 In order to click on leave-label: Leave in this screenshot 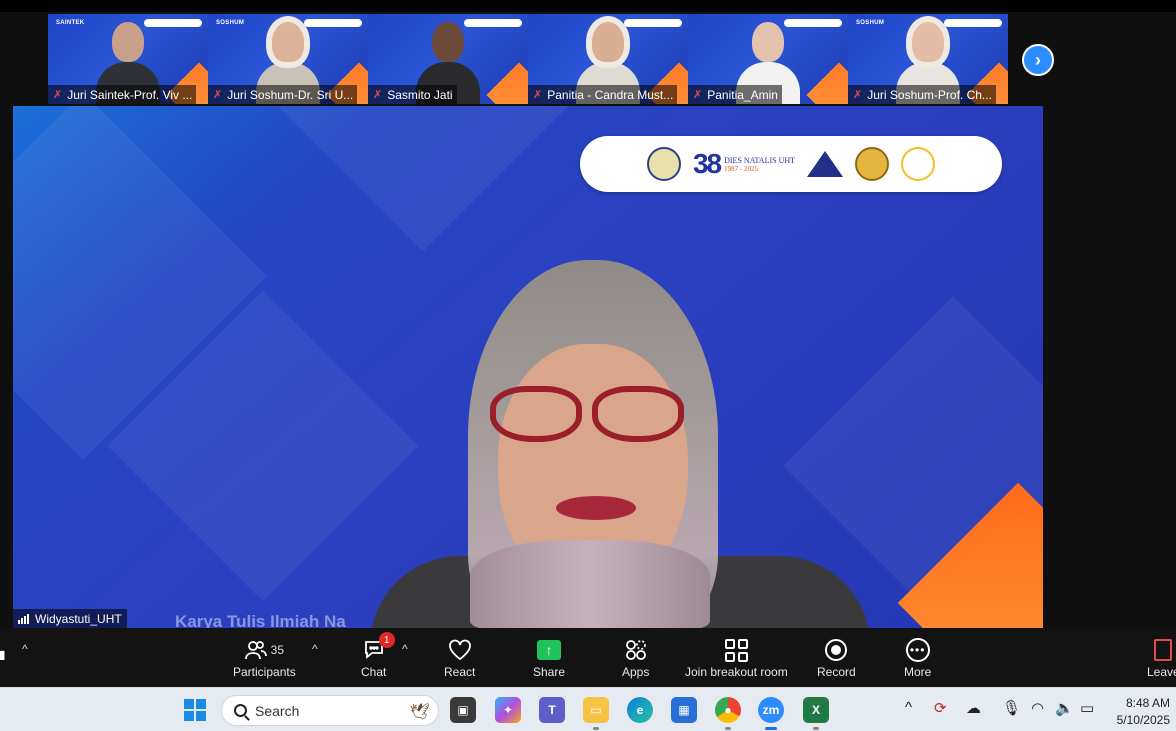, I will do `click(1161, 672)`.